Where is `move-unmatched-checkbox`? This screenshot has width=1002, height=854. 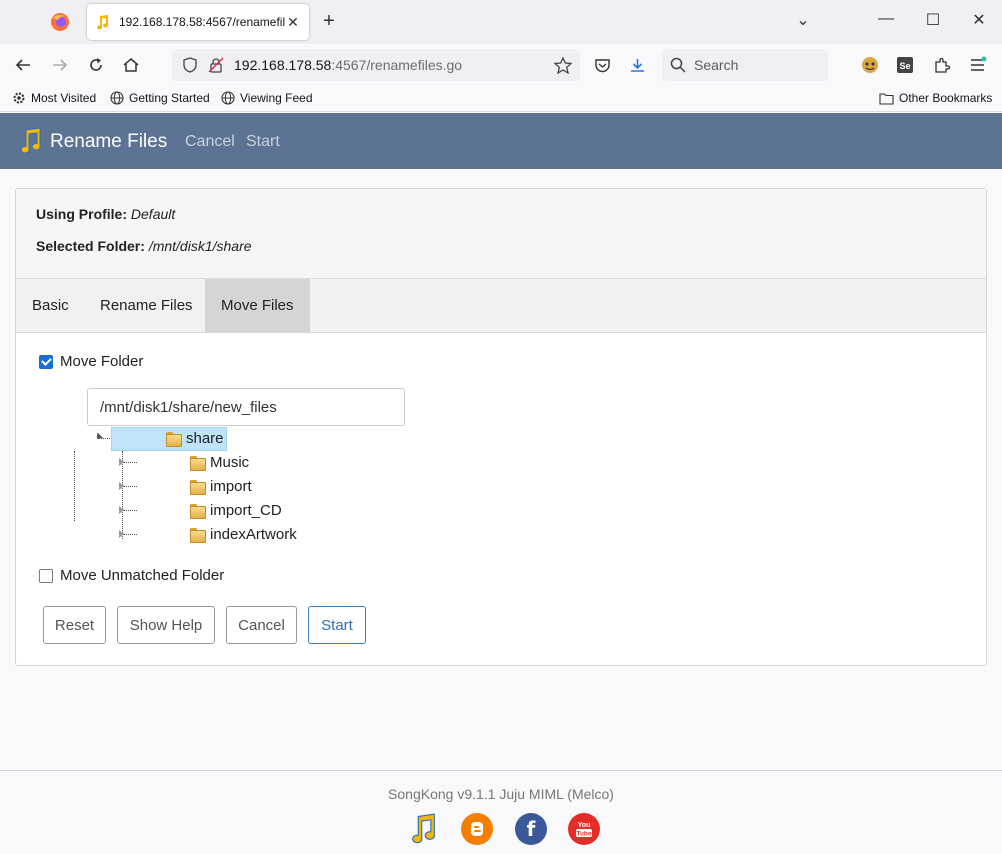
move-unmatched-checkbox is located at coordinates (46, 575).